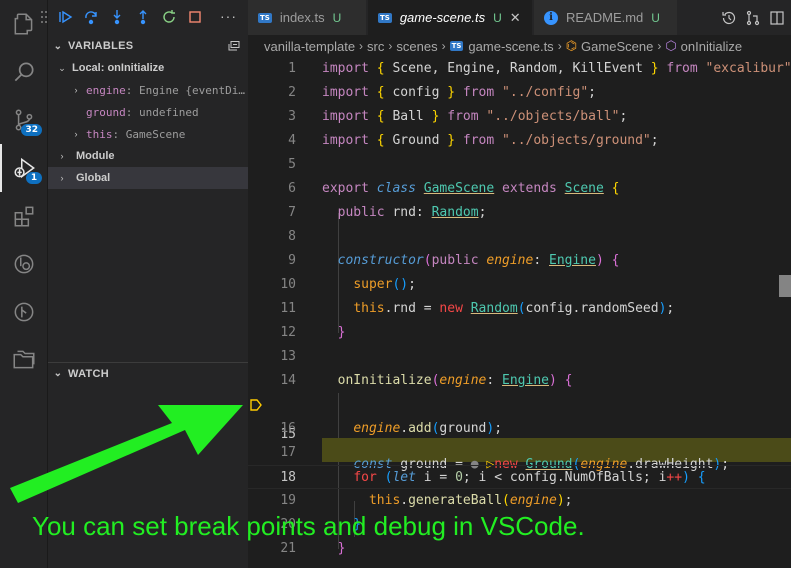 The width and height of the screenshot is (791, 568). I want to click on source-control-icon: 32, so click(24, 120).